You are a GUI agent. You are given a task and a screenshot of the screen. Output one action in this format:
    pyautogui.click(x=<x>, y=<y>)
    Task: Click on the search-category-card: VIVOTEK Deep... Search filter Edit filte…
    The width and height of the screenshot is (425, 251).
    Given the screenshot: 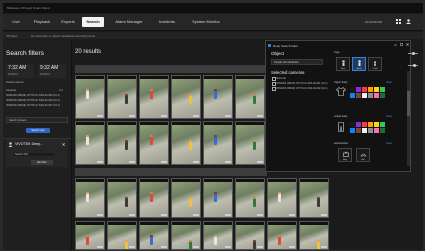 What is the action you would take?
    pyautogui.click(x=37, y=153)
    